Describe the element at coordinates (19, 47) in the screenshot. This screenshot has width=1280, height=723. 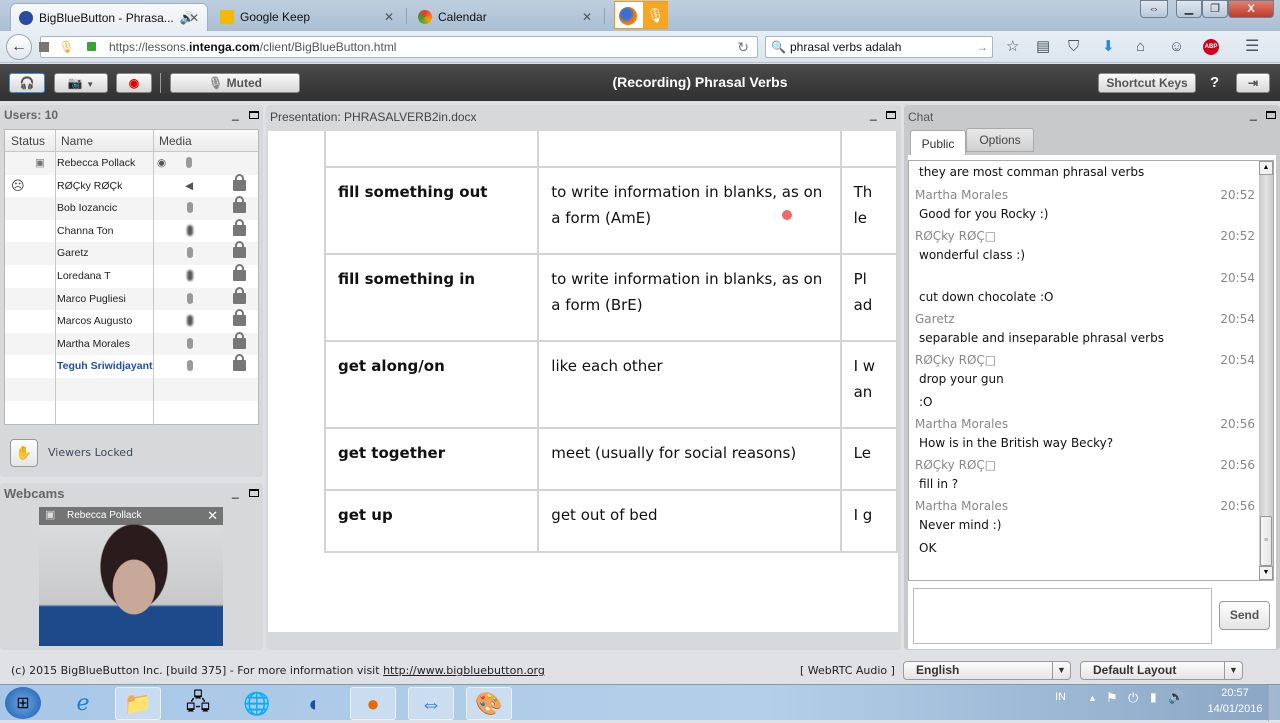
I see `back-button: ←` at that location.